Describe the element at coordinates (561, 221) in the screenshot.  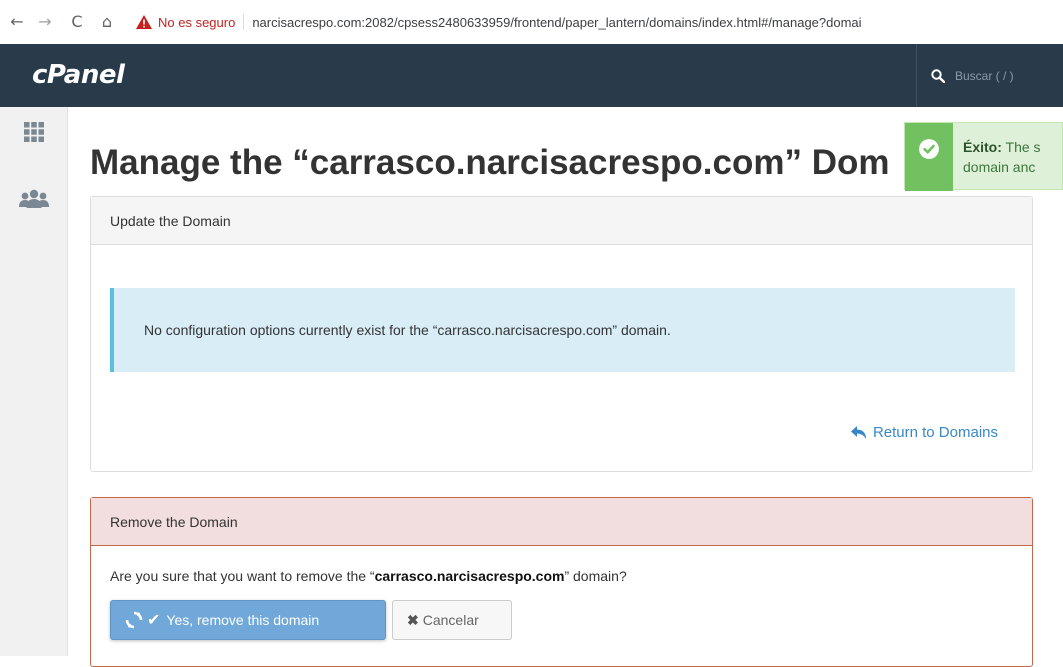
I see `update-panel-heading: Update the Domain` at that location.